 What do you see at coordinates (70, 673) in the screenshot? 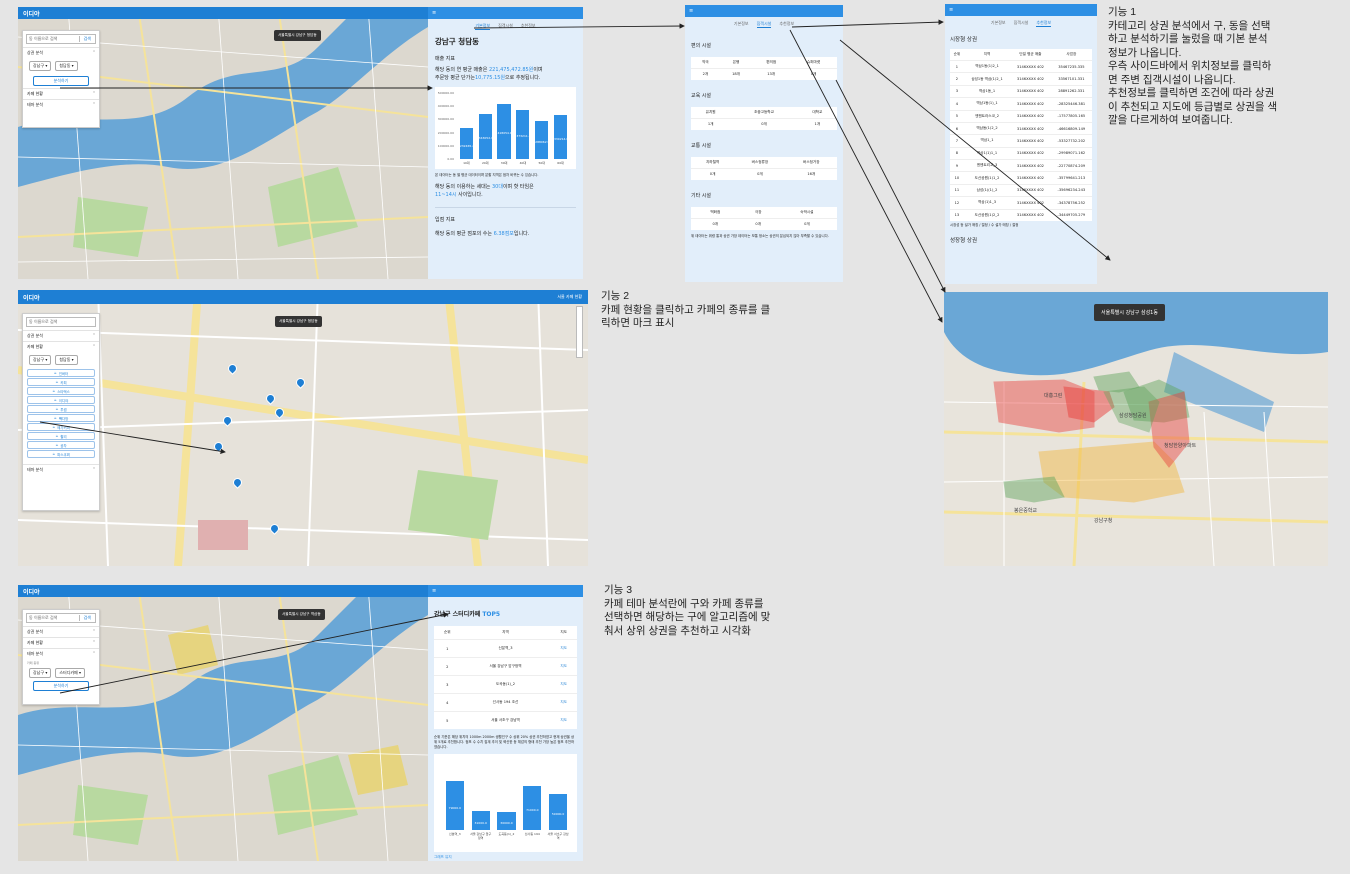
I see `cafe-type-select: 스터디카페 ▾` at bounding box center [70, 673].